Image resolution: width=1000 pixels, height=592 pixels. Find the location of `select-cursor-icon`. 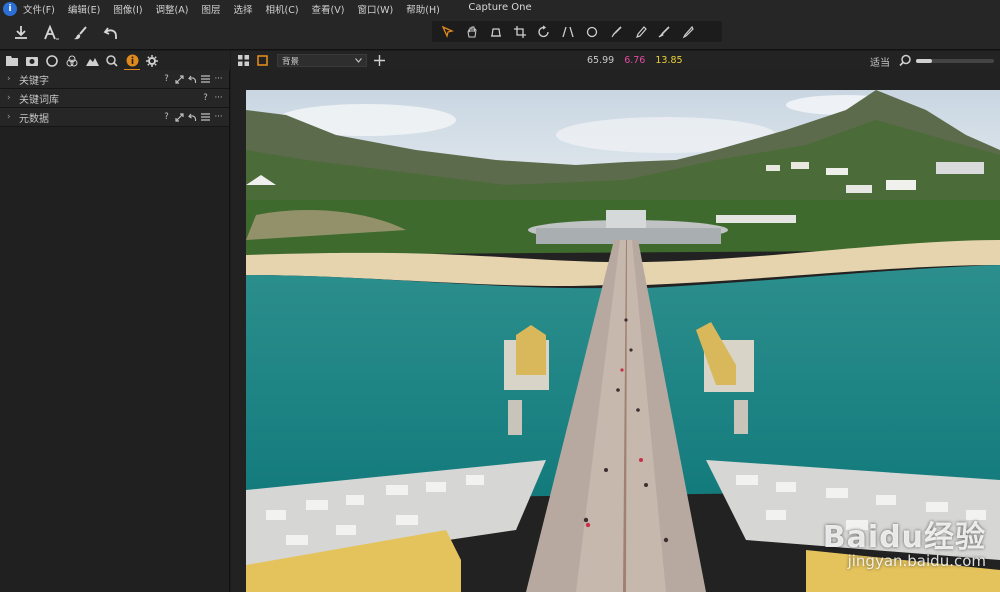

select-cursor-icon is located at coordinates (447, 31).